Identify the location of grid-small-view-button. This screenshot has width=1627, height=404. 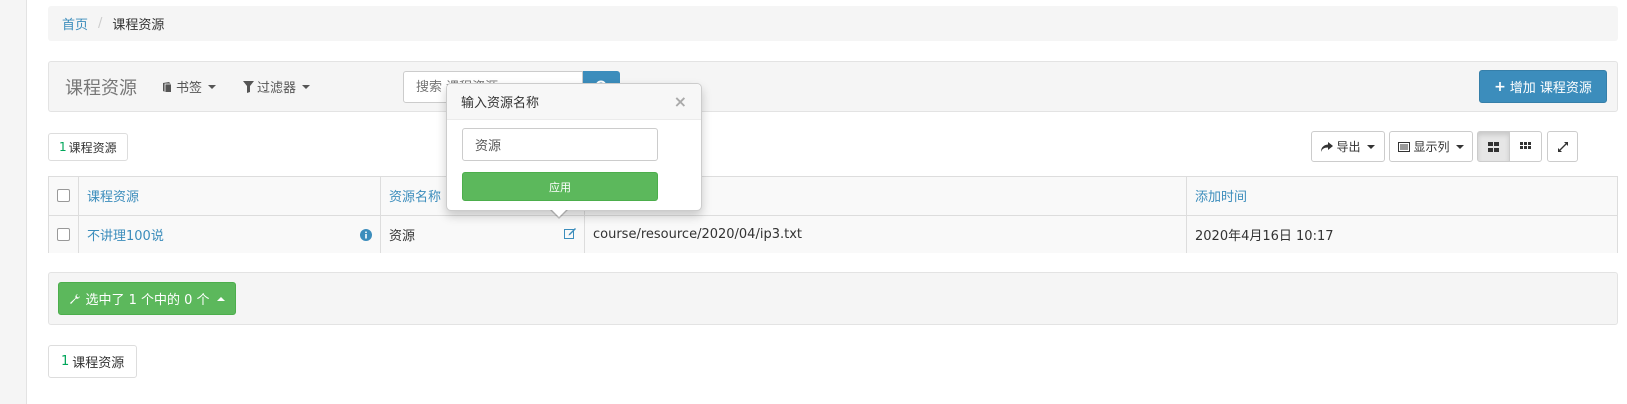
(1525, 146).